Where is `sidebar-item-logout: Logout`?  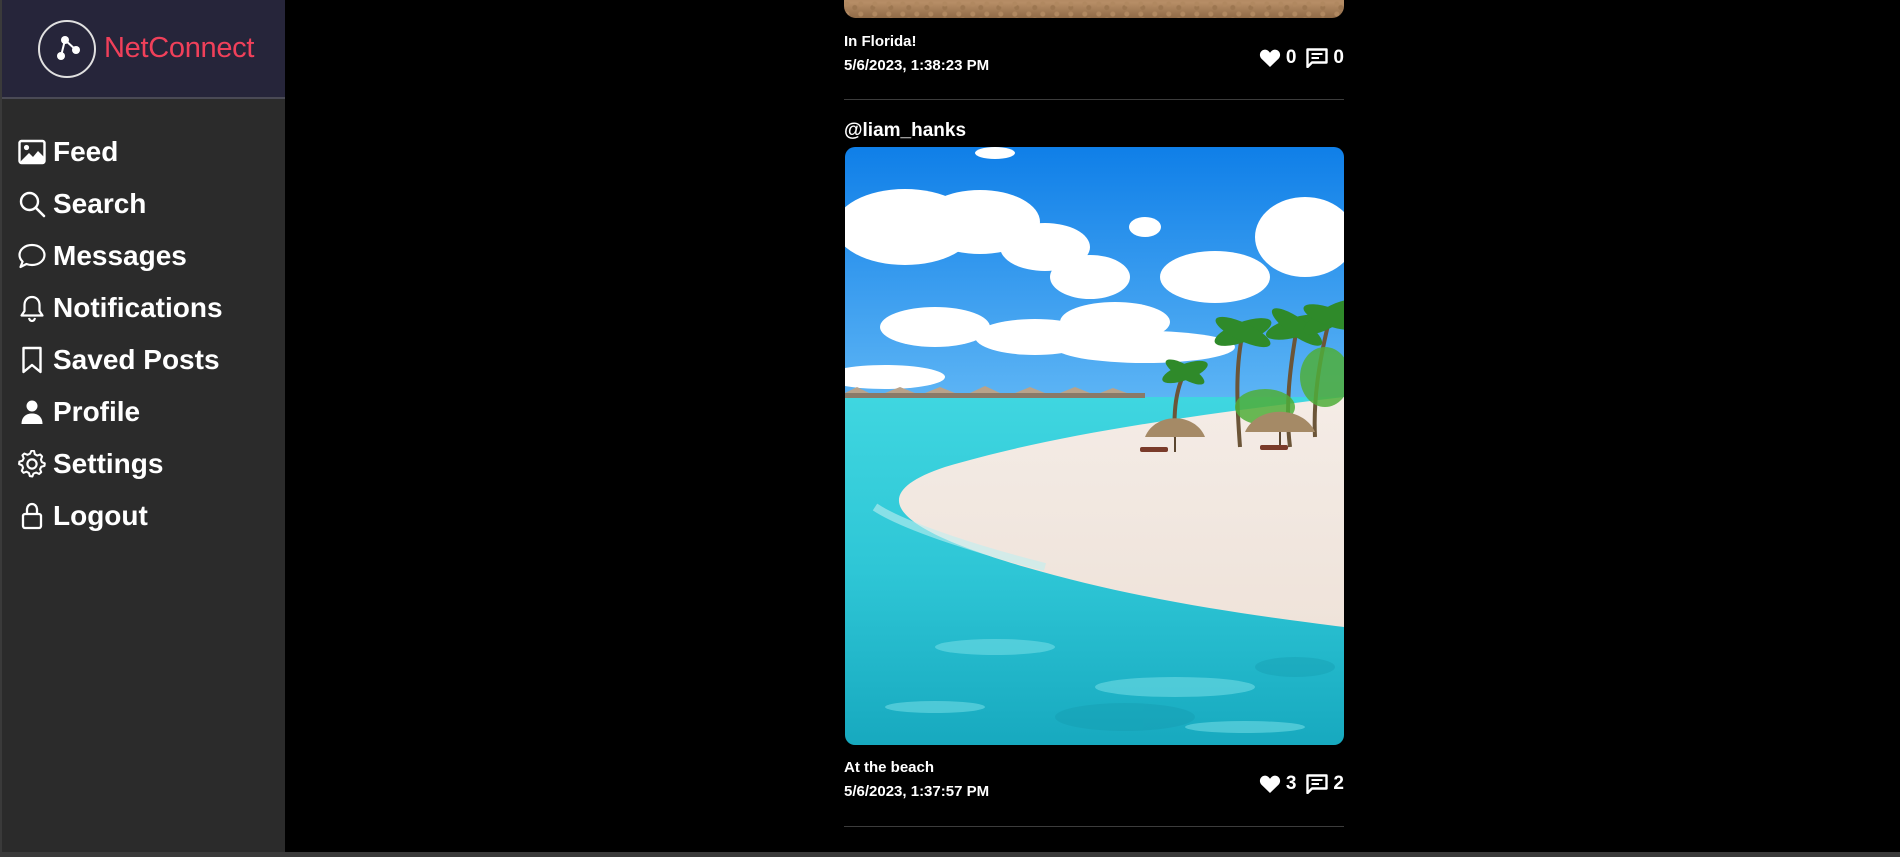 sidebar-item-logout: Logout is located at coordinates (143, 516).